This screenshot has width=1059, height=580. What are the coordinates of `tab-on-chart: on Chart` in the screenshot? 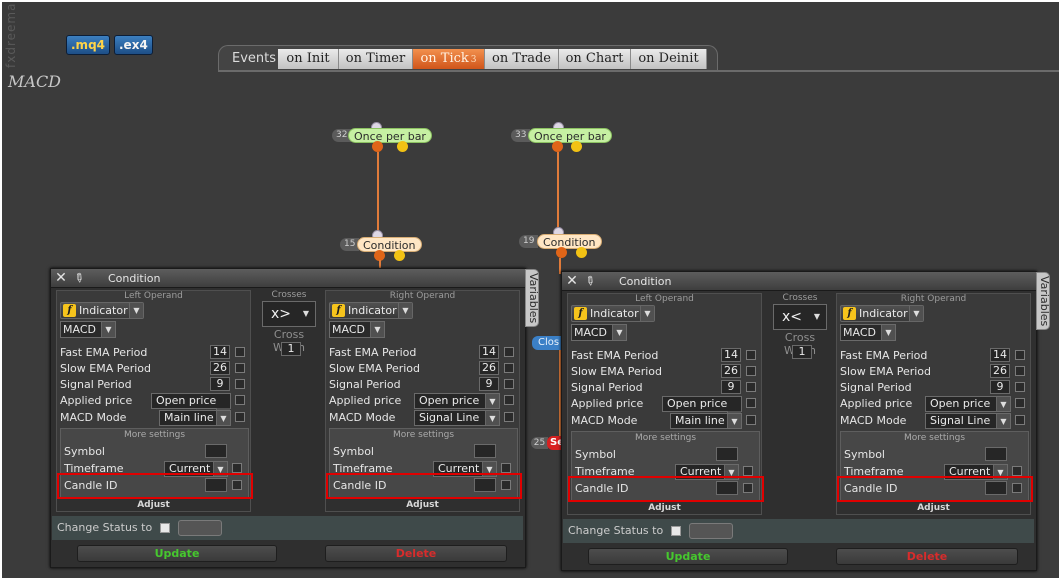 It's located at (595, 59).